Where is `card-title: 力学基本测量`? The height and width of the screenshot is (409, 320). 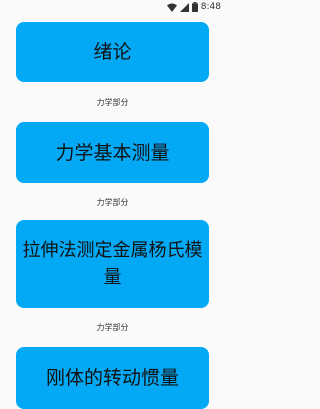
card-title: 力学基本测量 is located at coordinates (112, 152).